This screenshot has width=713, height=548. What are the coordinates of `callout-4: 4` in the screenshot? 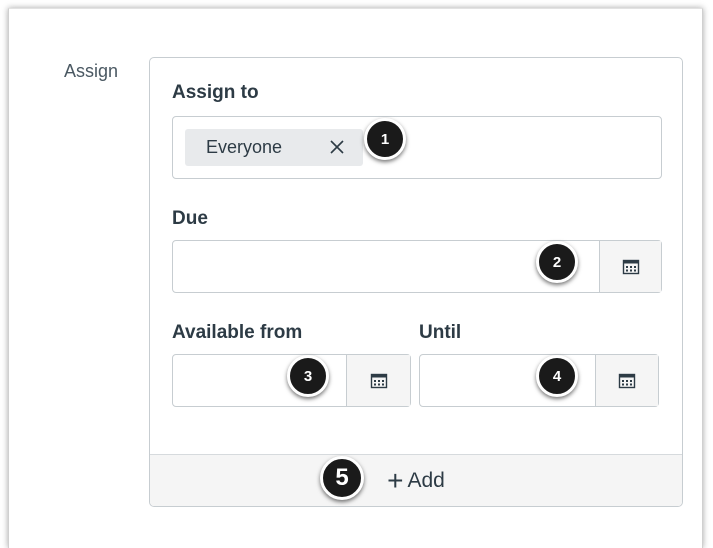 It's located at (557, 376).